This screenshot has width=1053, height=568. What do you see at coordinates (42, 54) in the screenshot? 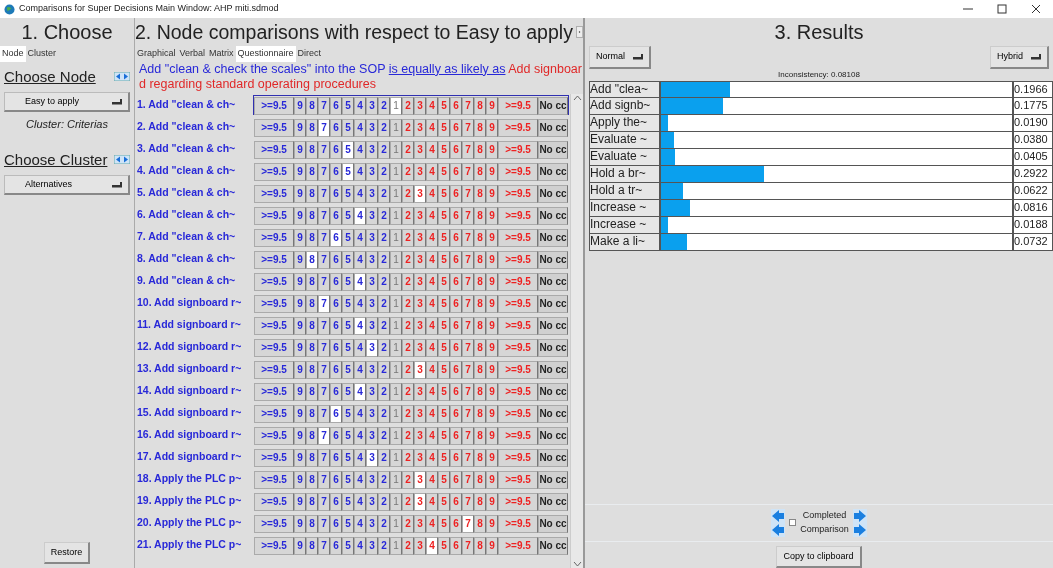
I see `tab: Cluster` at bounding box center [42, 54].